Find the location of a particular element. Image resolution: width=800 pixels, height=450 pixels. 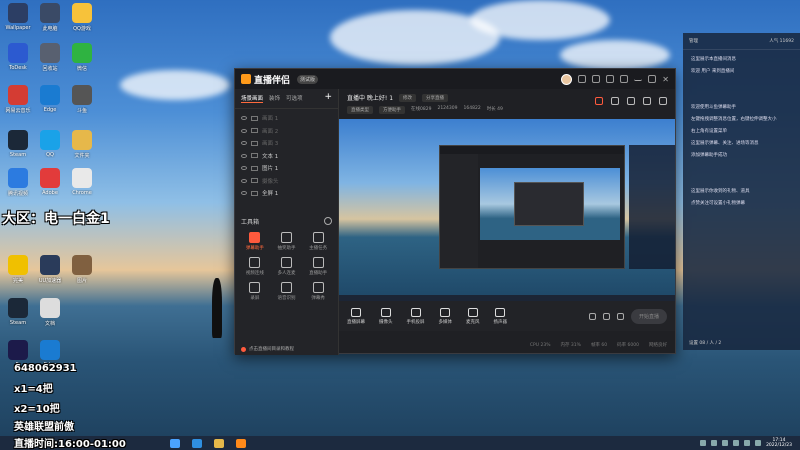

douyu-taskbar-icon is located at coordinates (241, 443).